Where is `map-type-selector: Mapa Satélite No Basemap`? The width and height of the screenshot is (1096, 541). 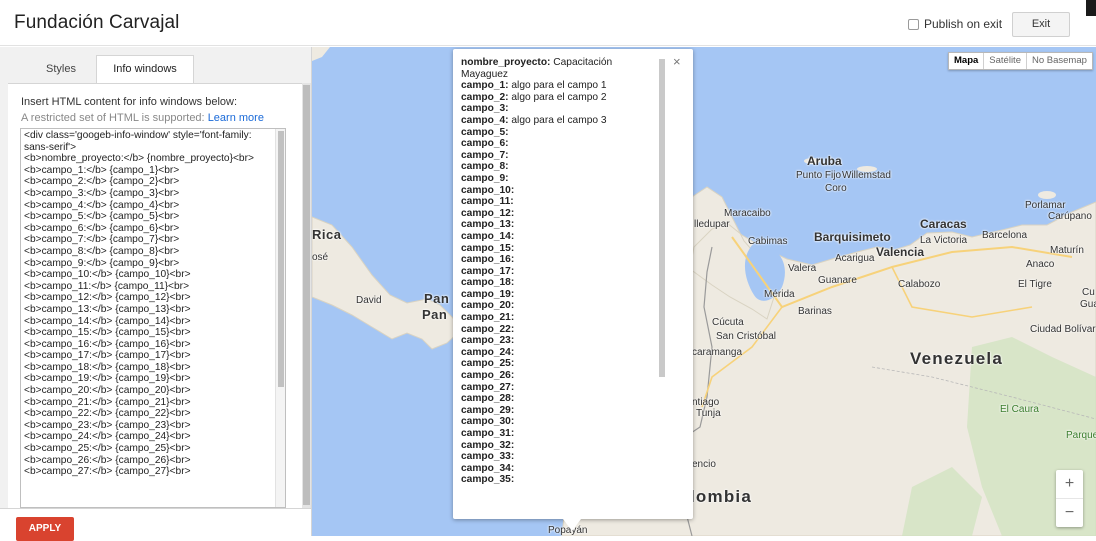 map-type-selector: Mapa Satélite No Basemap is located at coordinates (1020, 61).